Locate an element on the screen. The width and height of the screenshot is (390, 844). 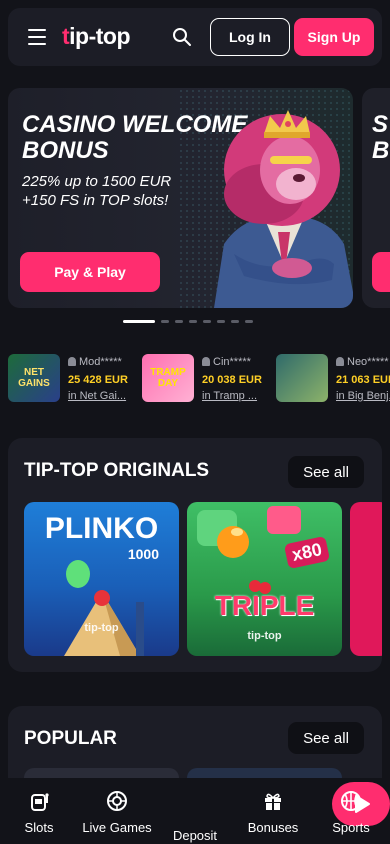
card-subtitle: 1000 is located at coordinates (143, 554).